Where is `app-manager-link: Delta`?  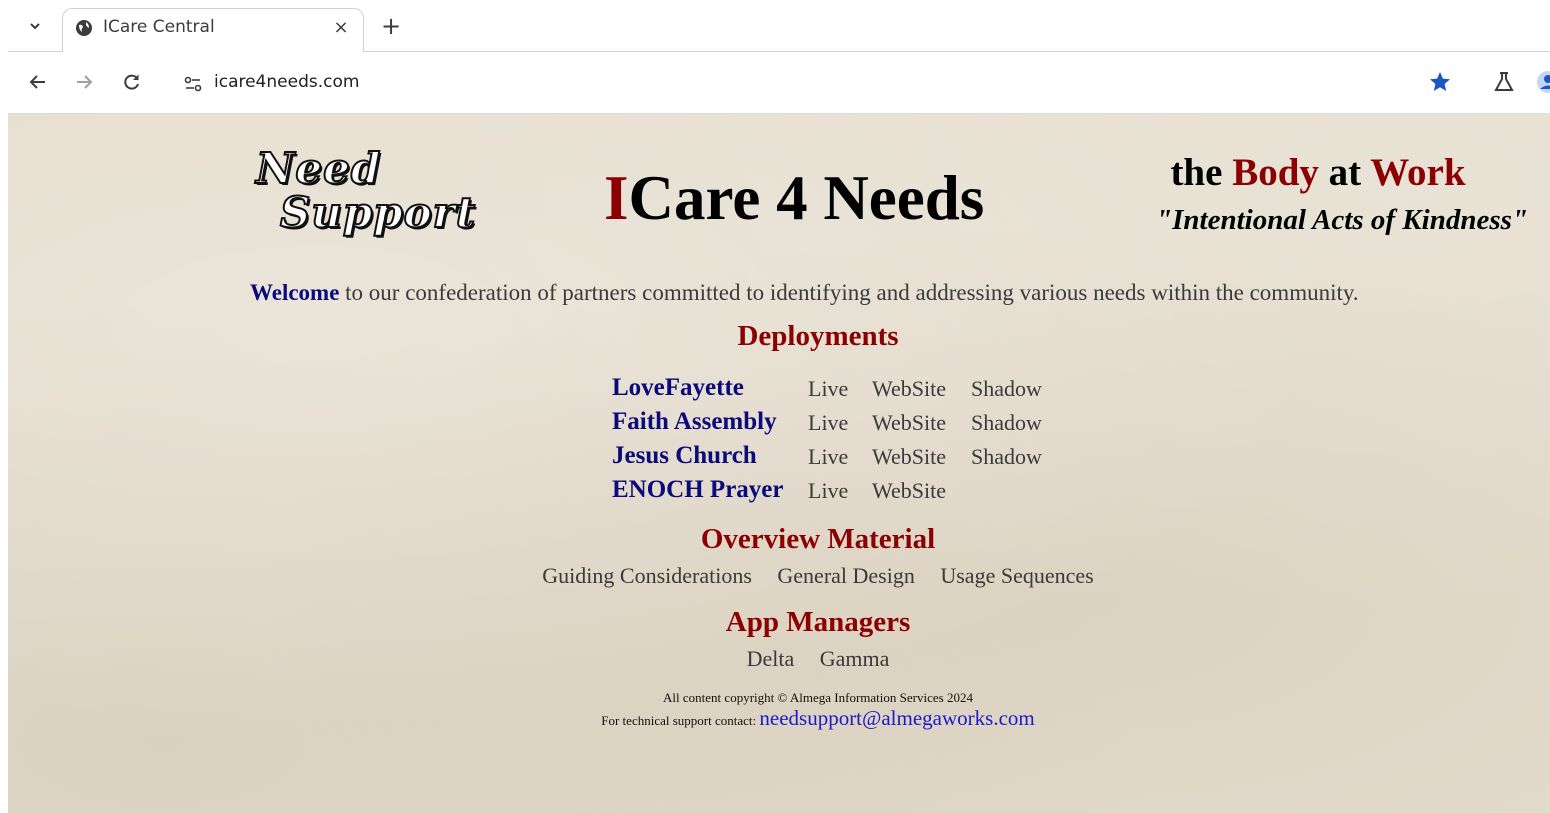
app-manager-link: Delta is located at coordinates (771, 658).